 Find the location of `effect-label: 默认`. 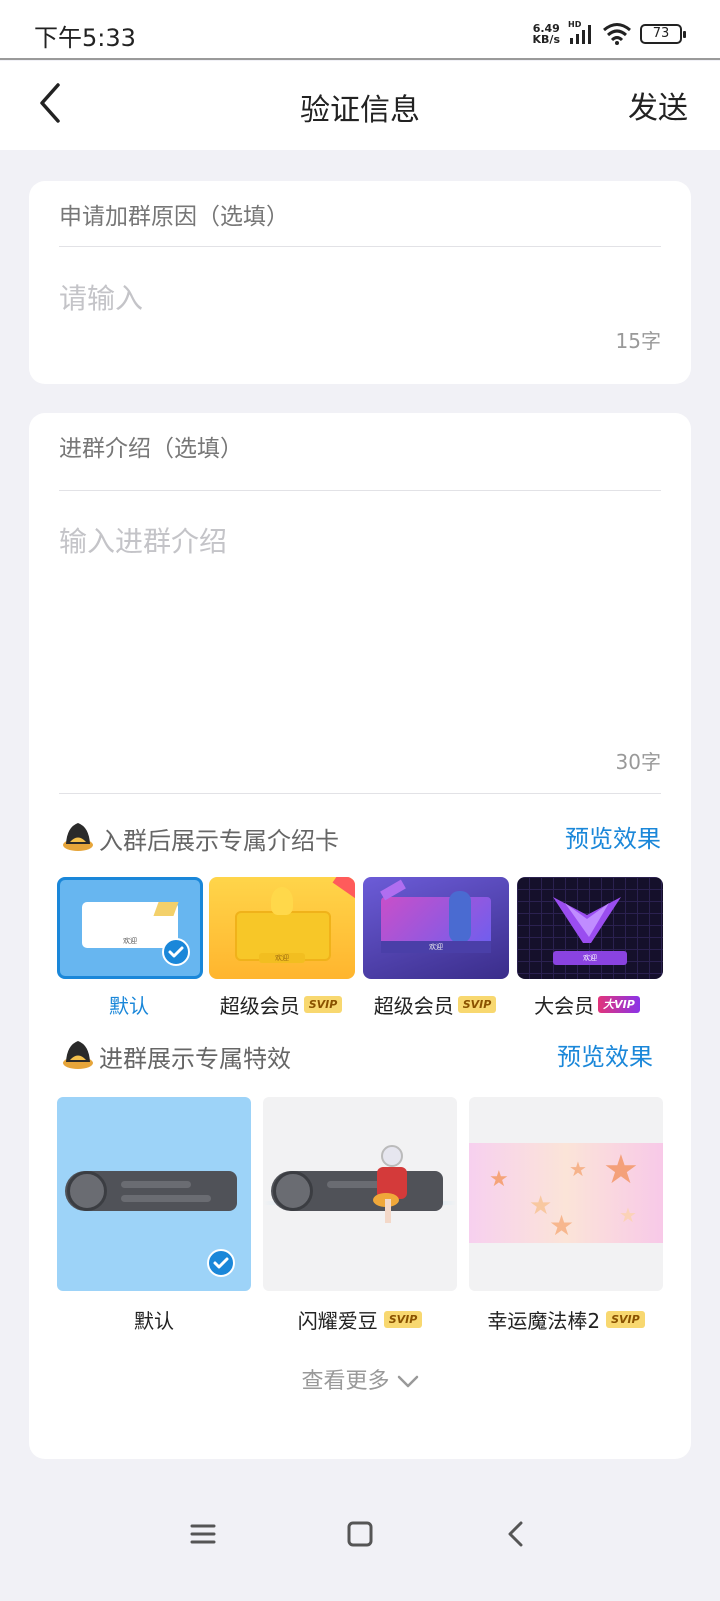

effect-label: 默认 is located at coordinates (154, 1321).